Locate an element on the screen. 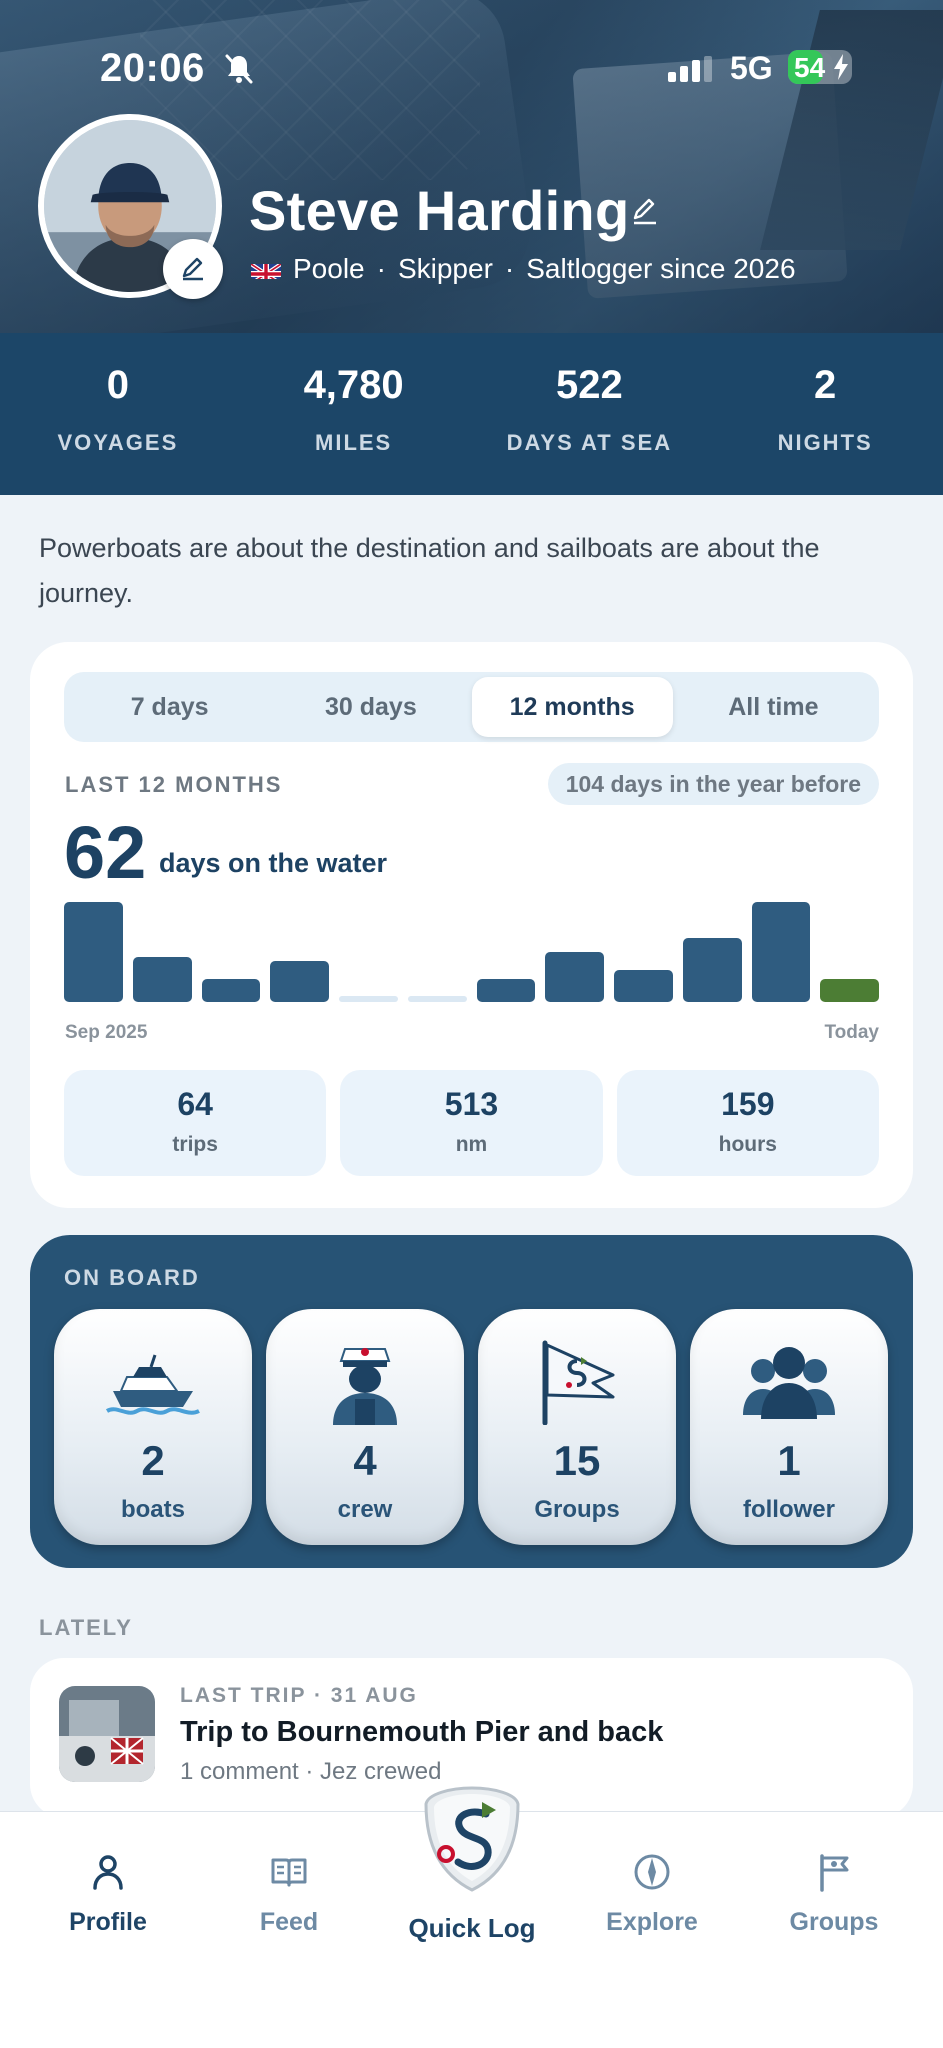  chart-axis-start: Sep 2025 is located at coordinates (106, 1032).